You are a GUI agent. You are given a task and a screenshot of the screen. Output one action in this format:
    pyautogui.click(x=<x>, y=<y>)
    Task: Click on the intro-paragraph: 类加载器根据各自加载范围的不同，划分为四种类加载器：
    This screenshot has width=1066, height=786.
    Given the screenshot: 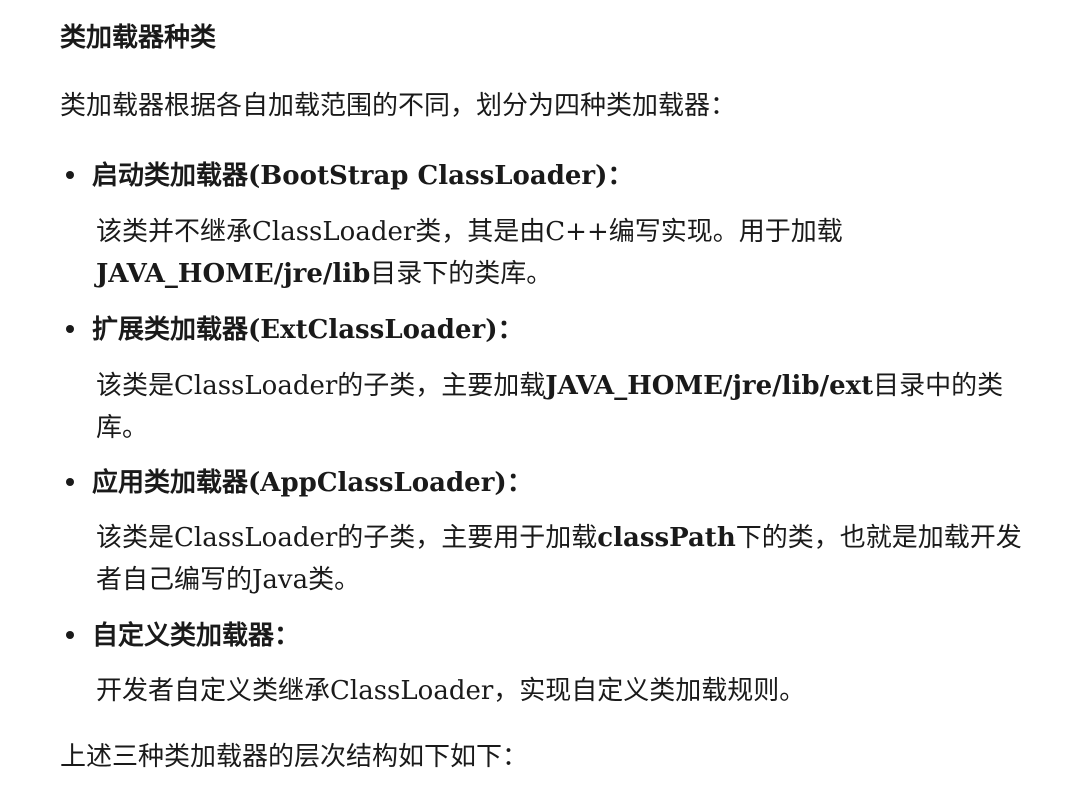 What is the action you would take?
    pyautogui.click(x=398, y=106)
    